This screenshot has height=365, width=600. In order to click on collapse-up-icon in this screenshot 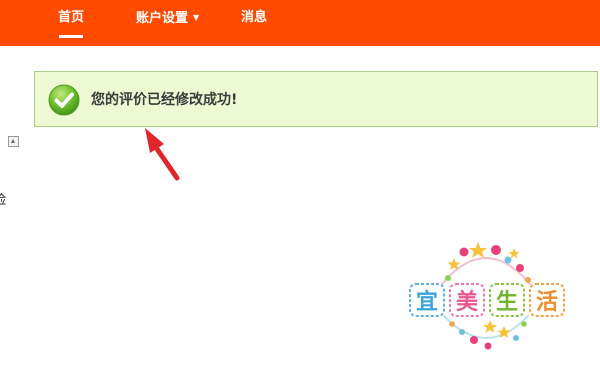, I will do `click(13, 141)`.